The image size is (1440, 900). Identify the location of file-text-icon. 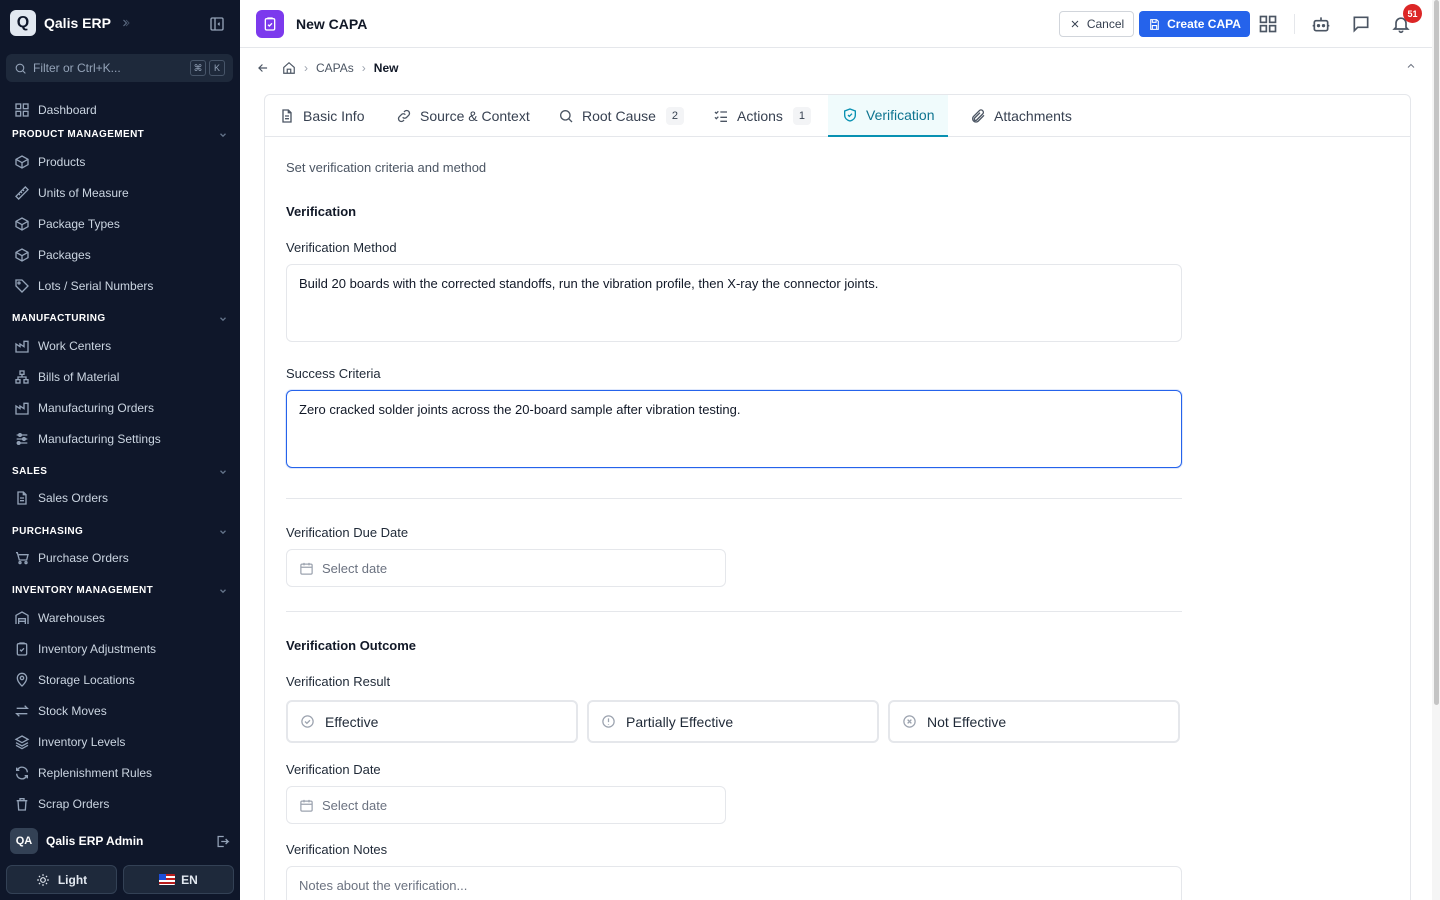
(22, 498).